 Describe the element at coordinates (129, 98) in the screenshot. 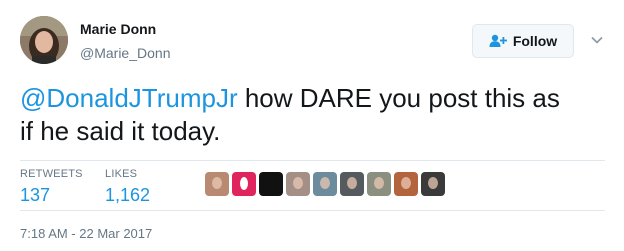

I see `mention-link: @DonaldJTrumpJr` at that location.